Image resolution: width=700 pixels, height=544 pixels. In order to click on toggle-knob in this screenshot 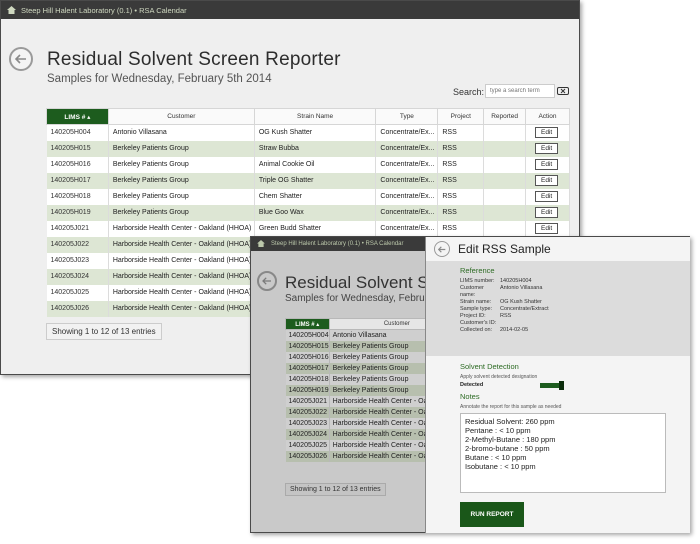, I will do `click(561, 385)`.